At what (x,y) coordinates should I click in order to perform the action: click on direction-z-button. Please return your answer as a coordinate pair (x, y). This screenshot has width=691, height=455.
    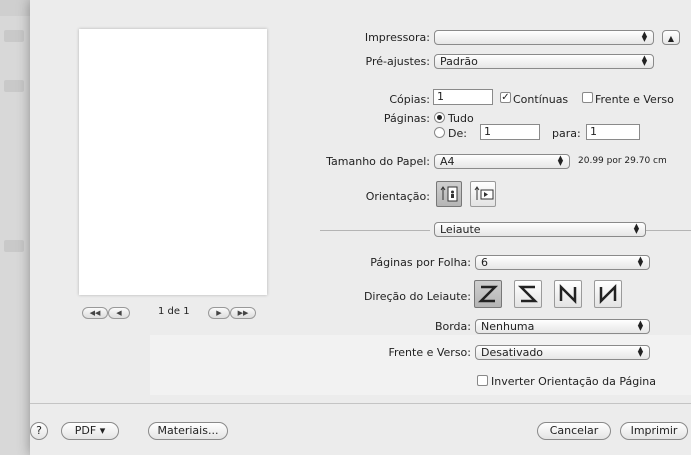
    Looking at the image, I should click on (488, 294).